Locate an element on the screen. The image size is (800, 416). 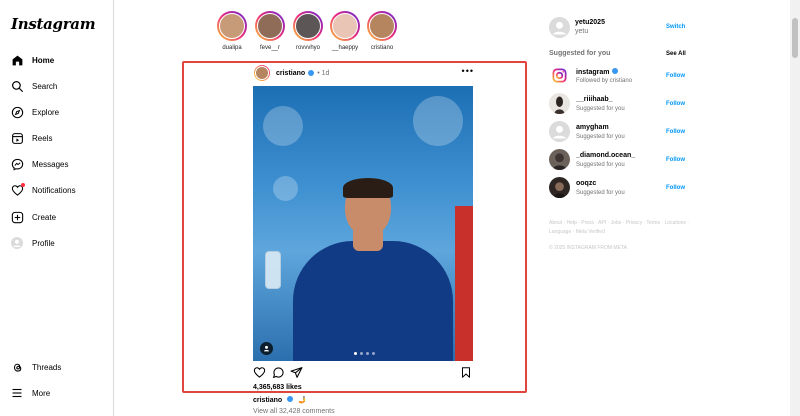
story-item: cristiano is located at coordinates (382, 31).